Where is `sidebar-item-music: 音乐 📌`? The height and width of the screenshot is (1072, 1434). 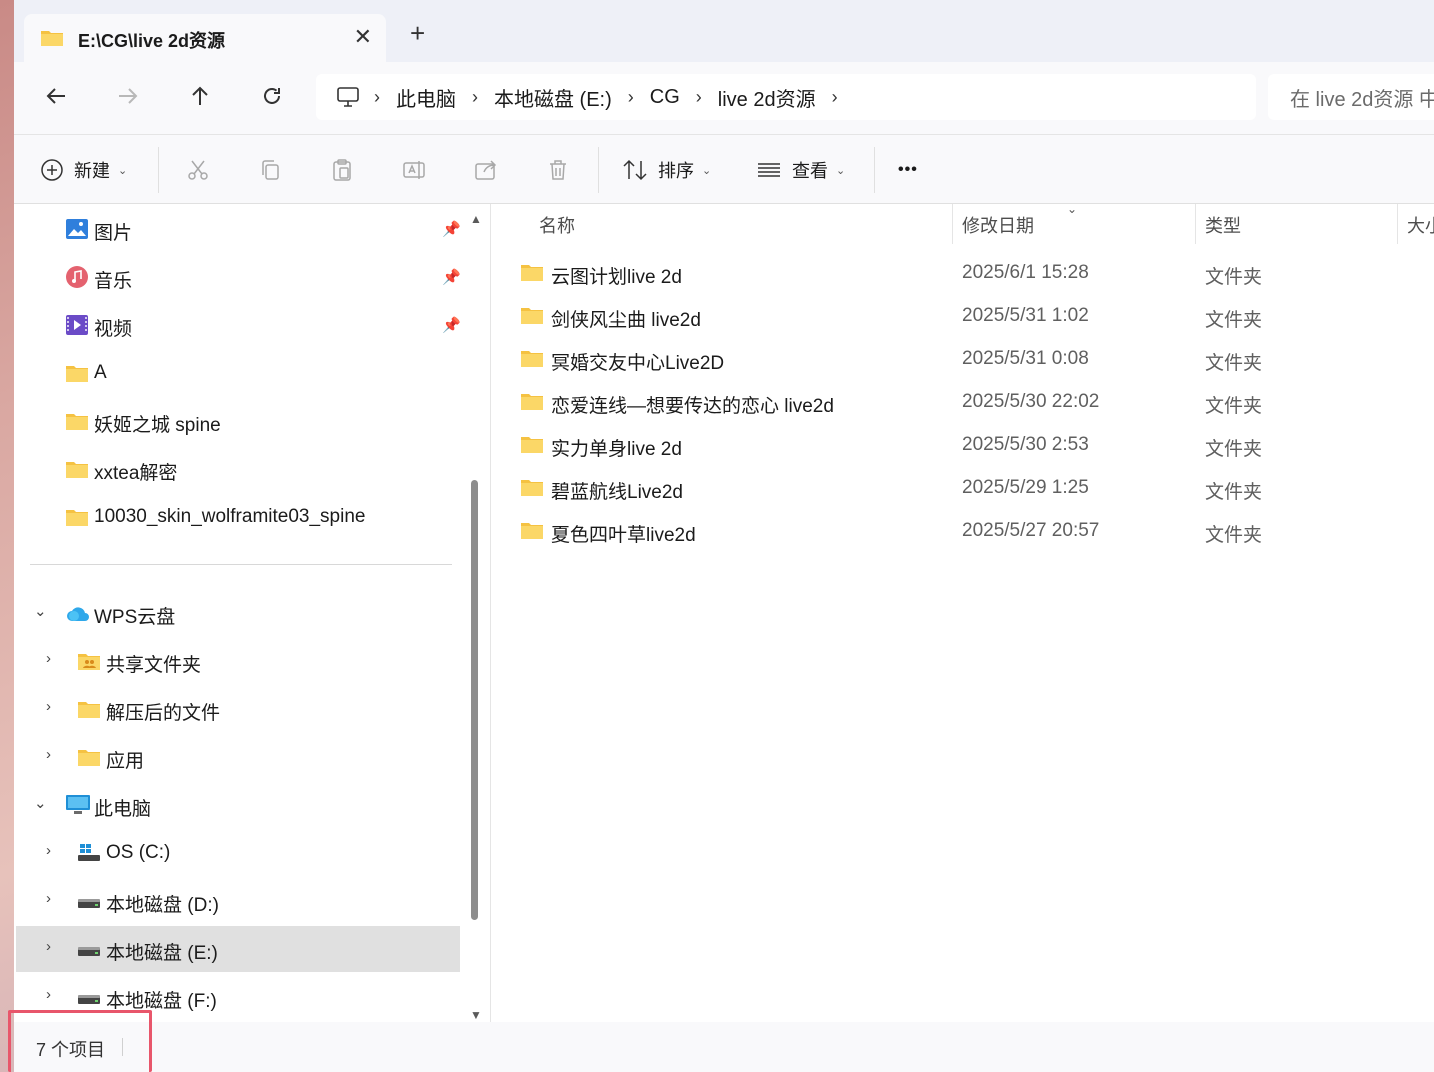 sidebar-item-music: 音乐 📌 is located at coordinates (238, 277).